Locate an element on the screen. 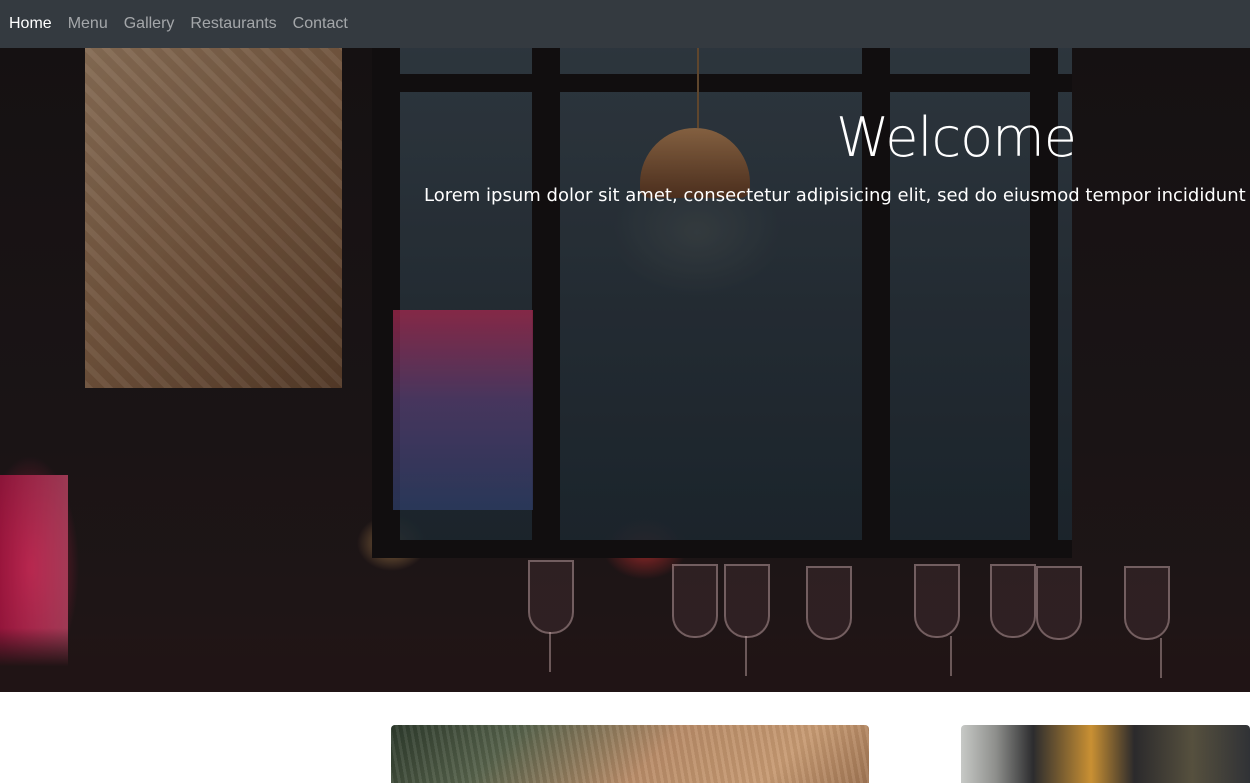 This screenshot has height=783, width=1250. nav-link-contact: Contact is located at coordinates (320, 24).